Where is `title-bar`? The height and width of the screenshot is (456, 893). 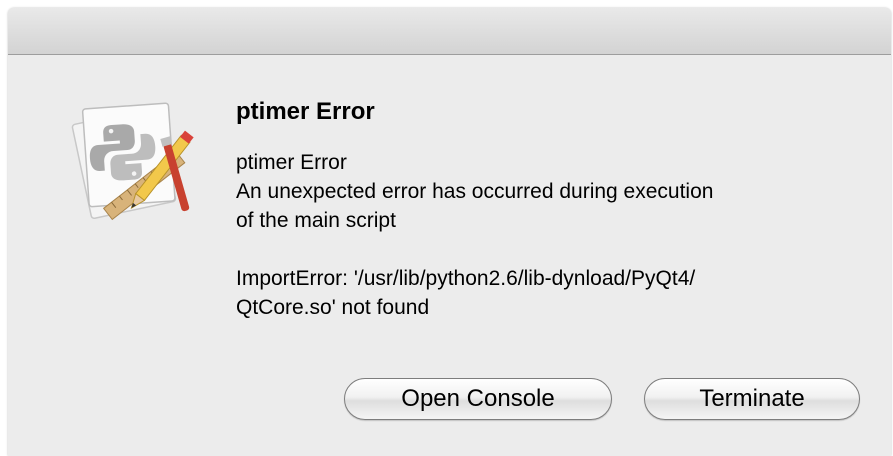
title-bar is located at coordinates (449, 31).